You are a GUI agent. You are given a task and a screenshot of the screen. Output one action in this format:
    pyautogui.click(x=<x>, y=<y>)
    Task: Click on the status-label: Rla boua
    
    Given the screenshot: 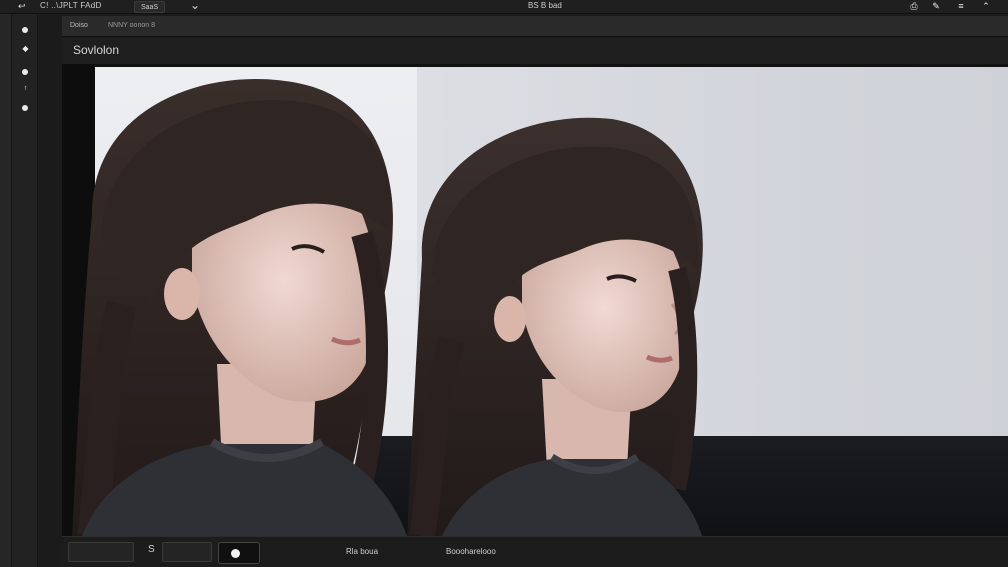 What is the action you would take?
    pyautogui.click(x=362, y=551)
    